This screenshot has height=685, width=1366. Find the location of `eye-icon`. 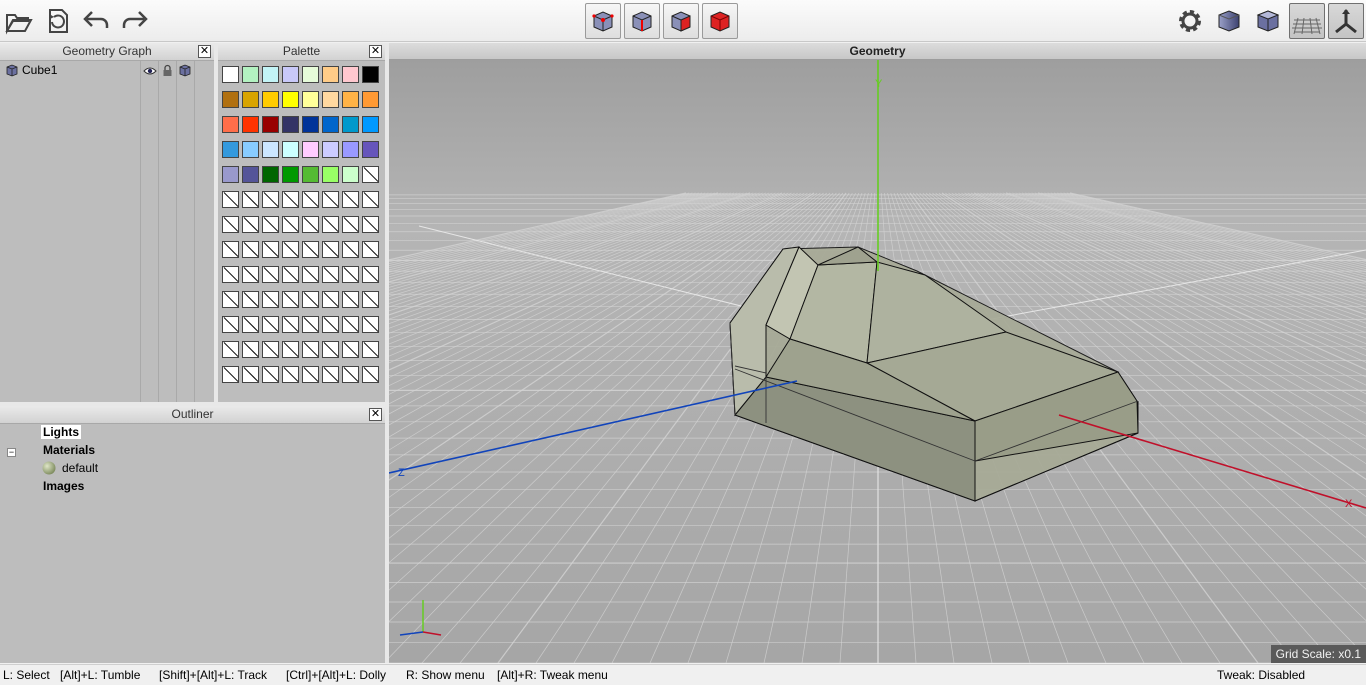

eye-icon is located at coordinates (150, 71).